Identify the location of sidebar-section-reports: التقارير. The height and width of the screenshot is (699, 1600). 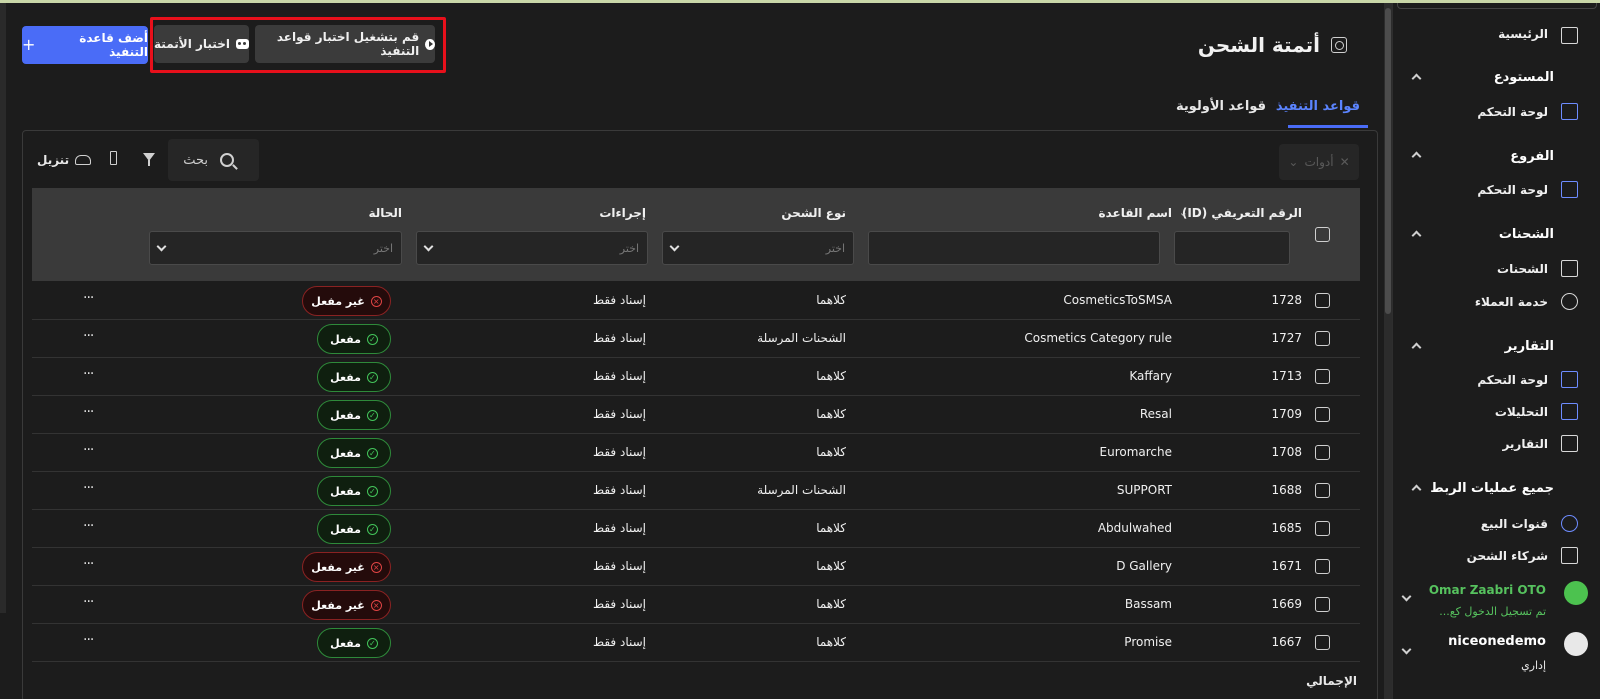
(1529, 346).